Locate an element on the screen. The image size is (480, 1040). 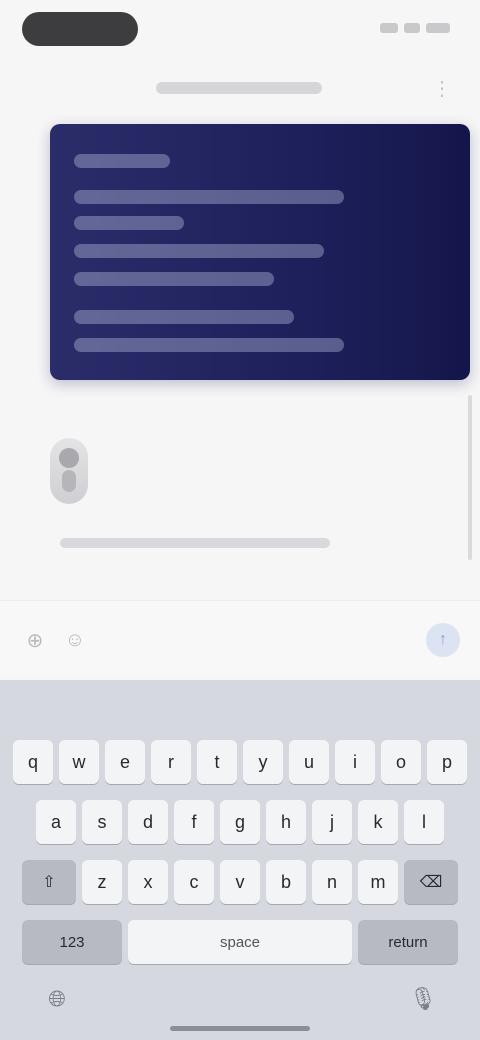
plus-icon: ⊕ is located at coordinates (35, 640).